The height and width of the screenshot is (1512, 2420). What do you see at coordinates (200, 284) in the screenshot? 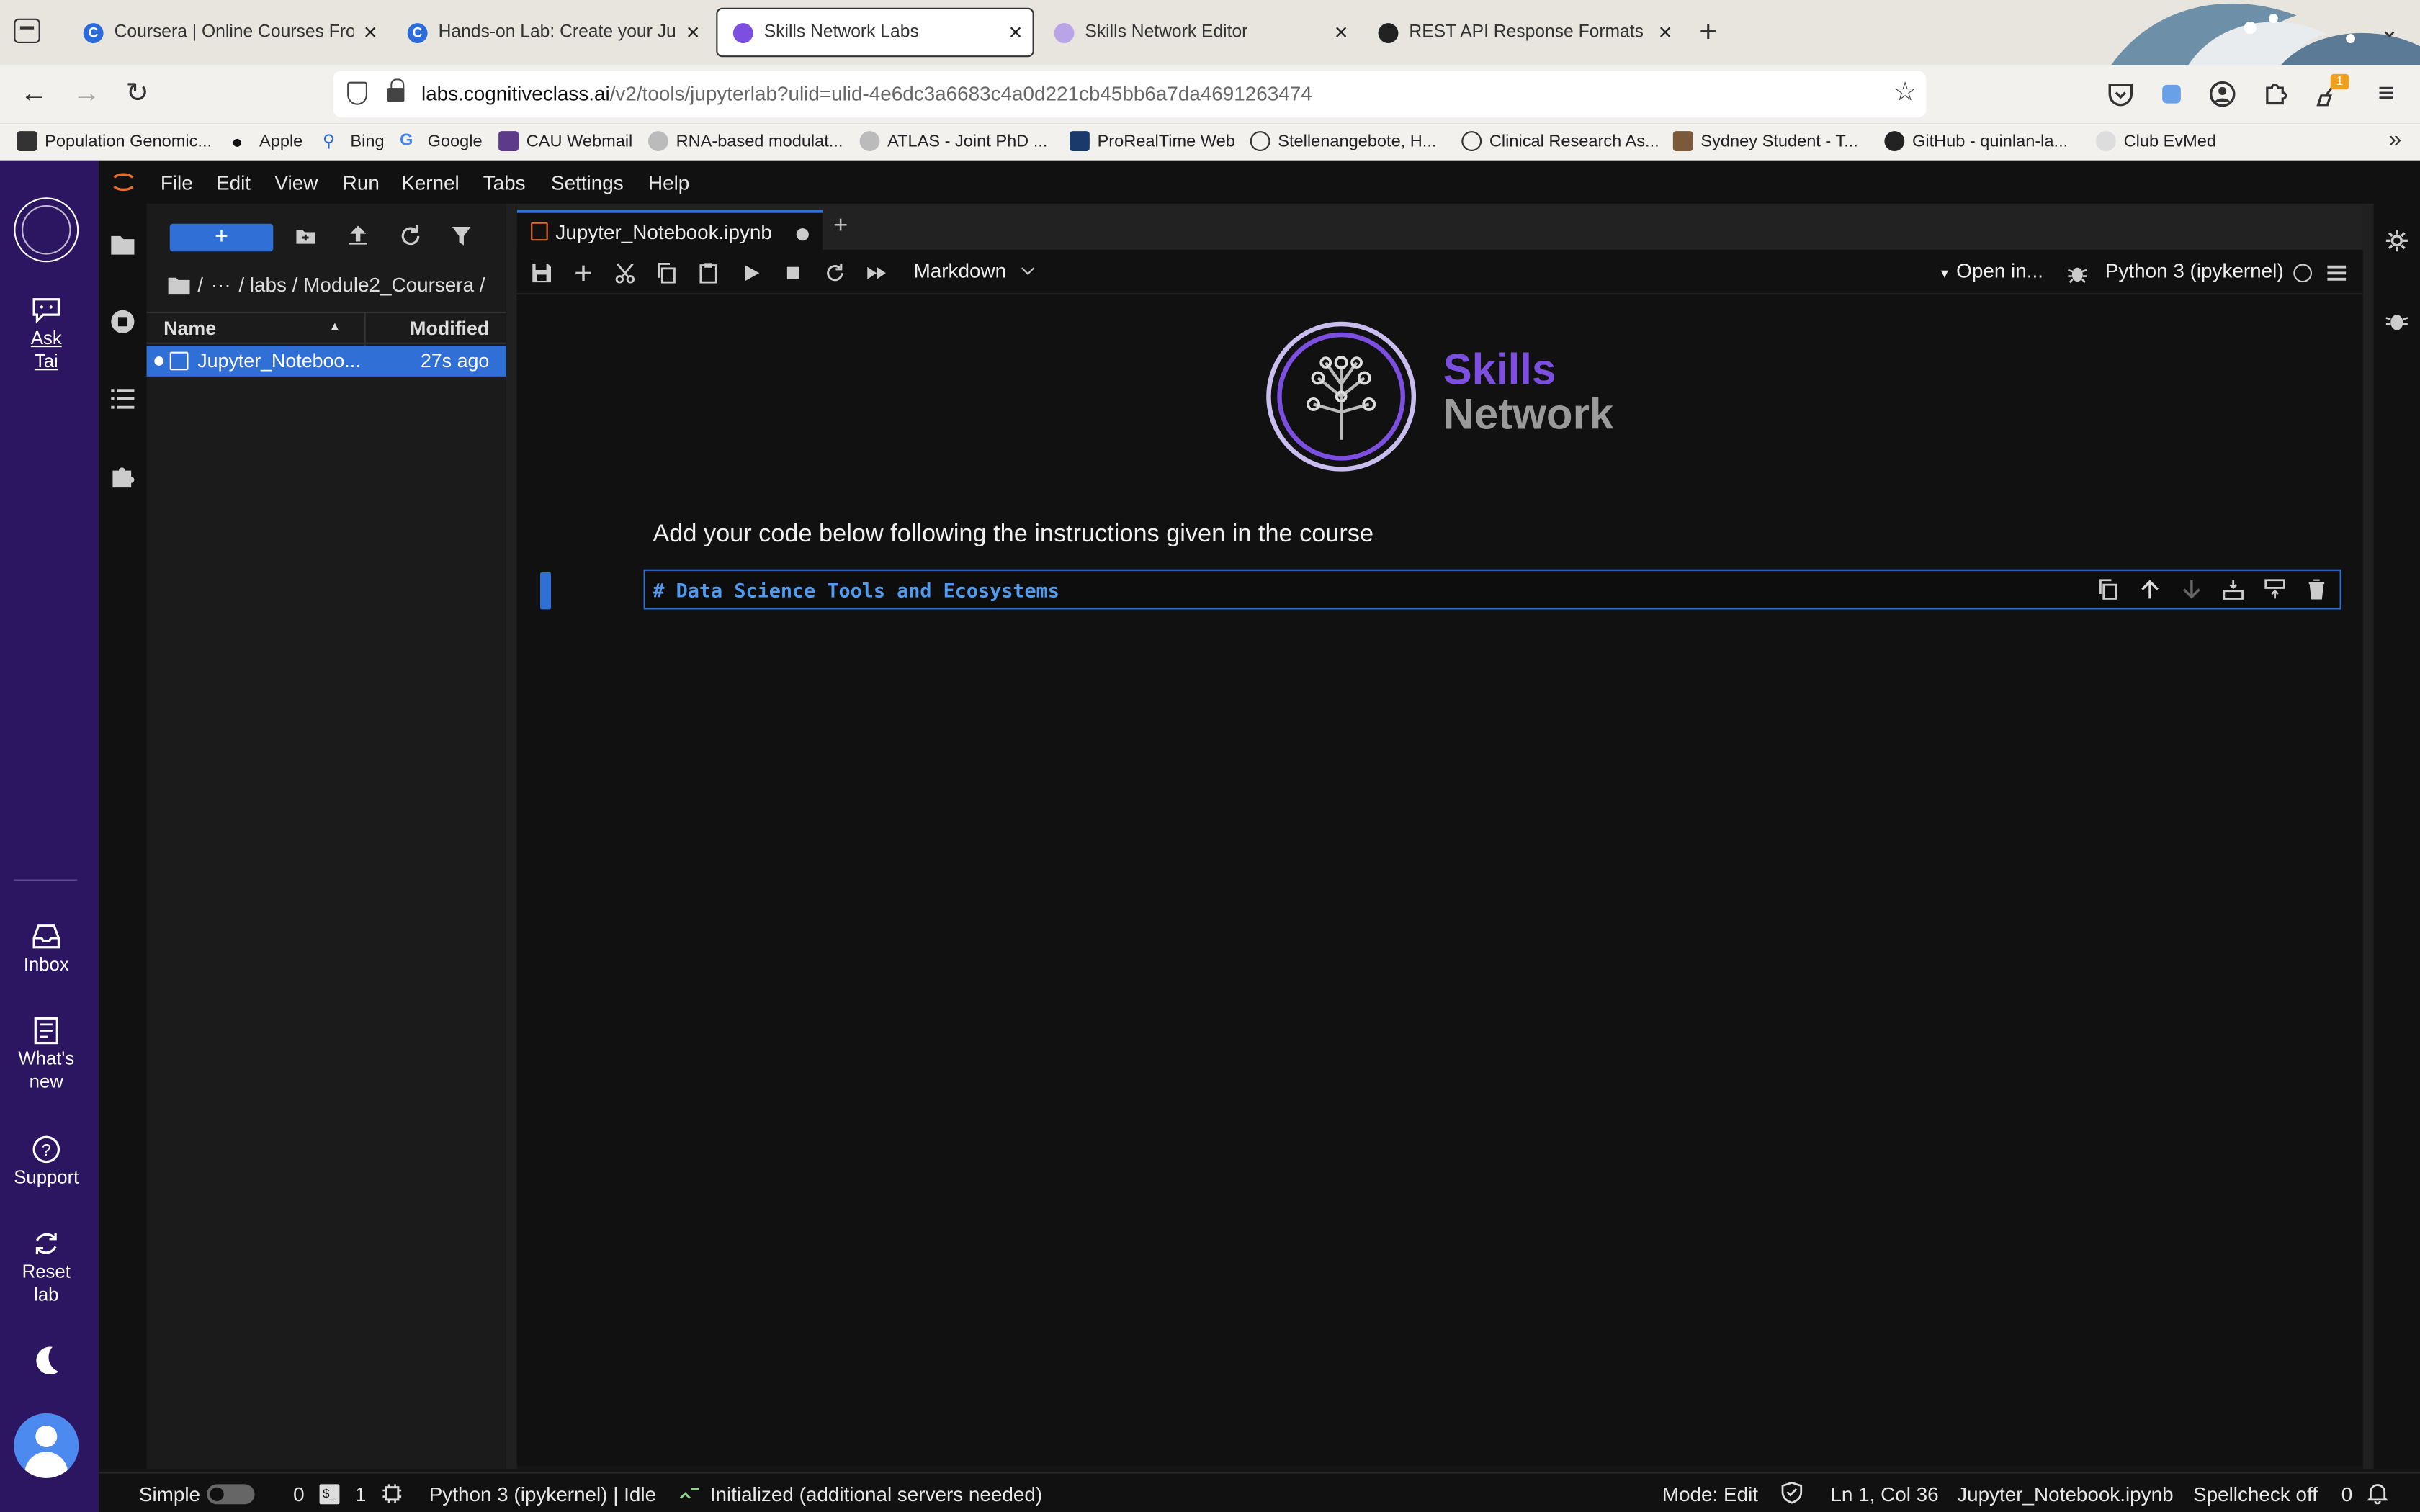
I see `breadcrumb-root: /` at bounding box center [200, 284].